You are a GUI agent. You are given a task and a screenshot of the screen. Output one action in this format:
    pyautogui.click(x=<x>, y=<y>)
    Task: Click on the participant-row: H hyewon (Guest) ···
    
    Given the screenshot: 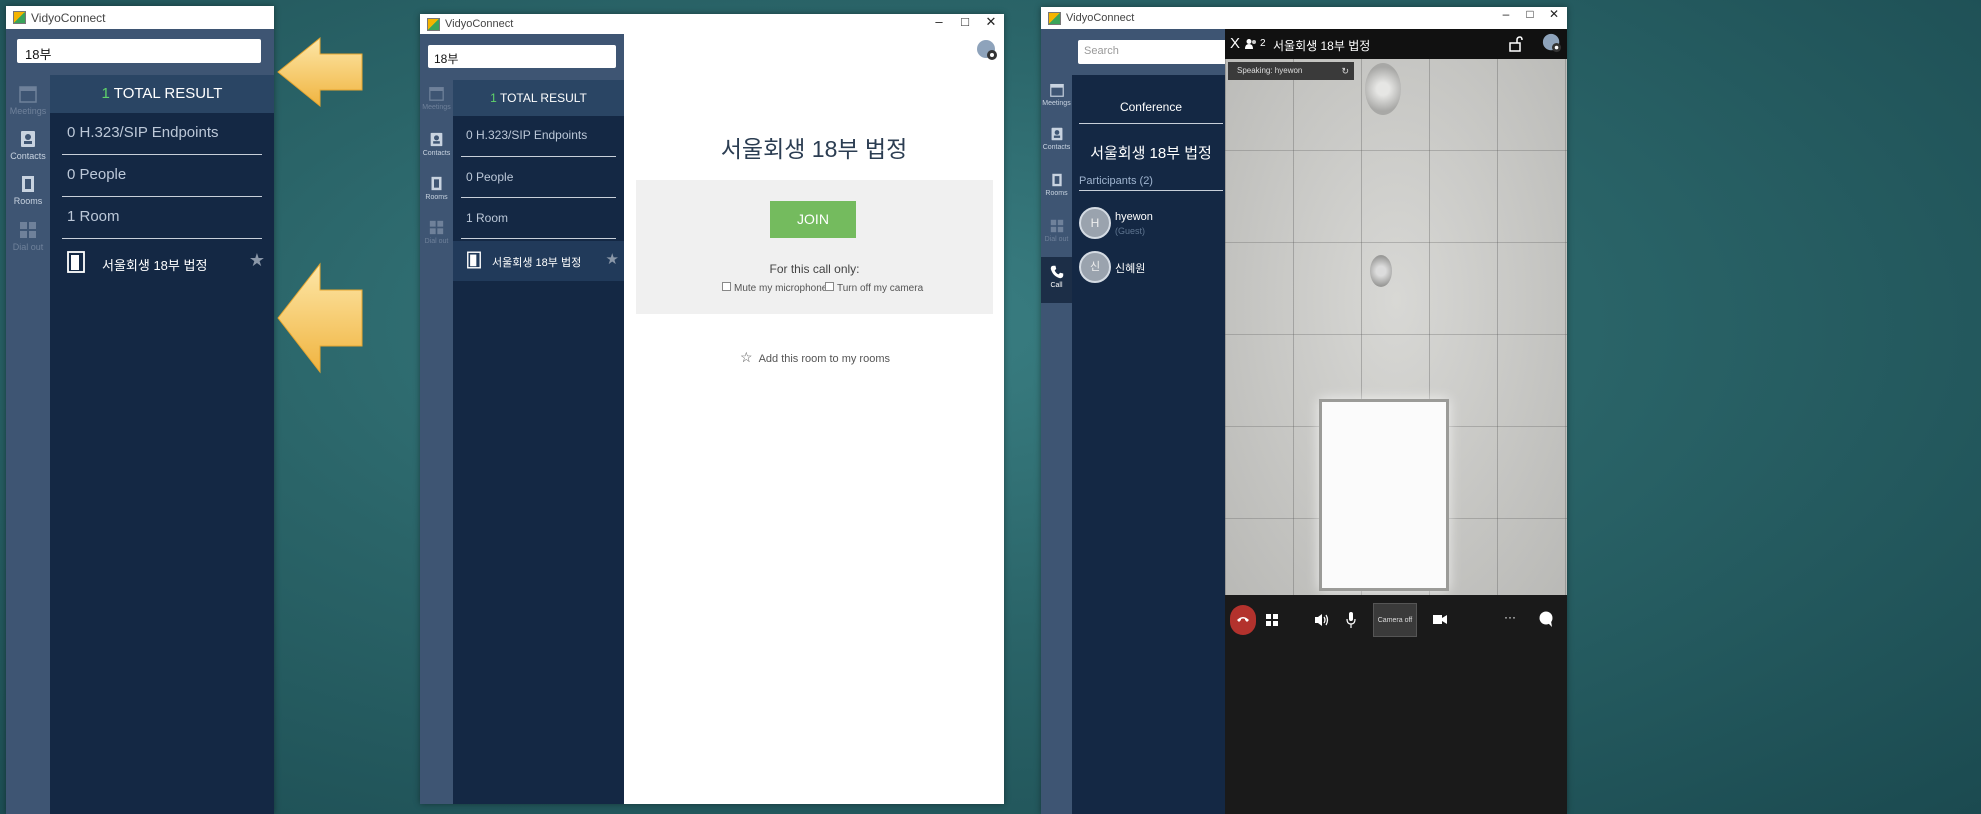 What is the action you would take?
    pyautogui.click(x=1164, y=227)
    